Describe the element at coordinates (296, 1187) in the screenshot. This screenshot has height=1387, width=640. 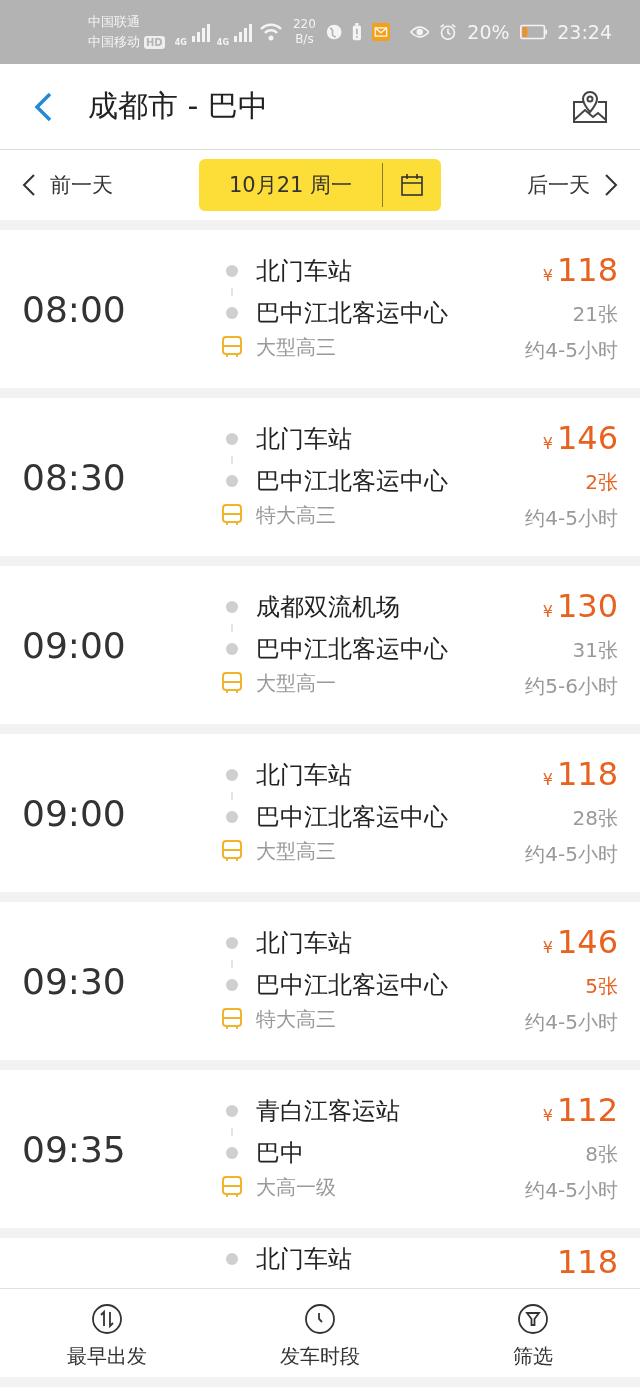
I see `bus-type: 大高一级` at that location.